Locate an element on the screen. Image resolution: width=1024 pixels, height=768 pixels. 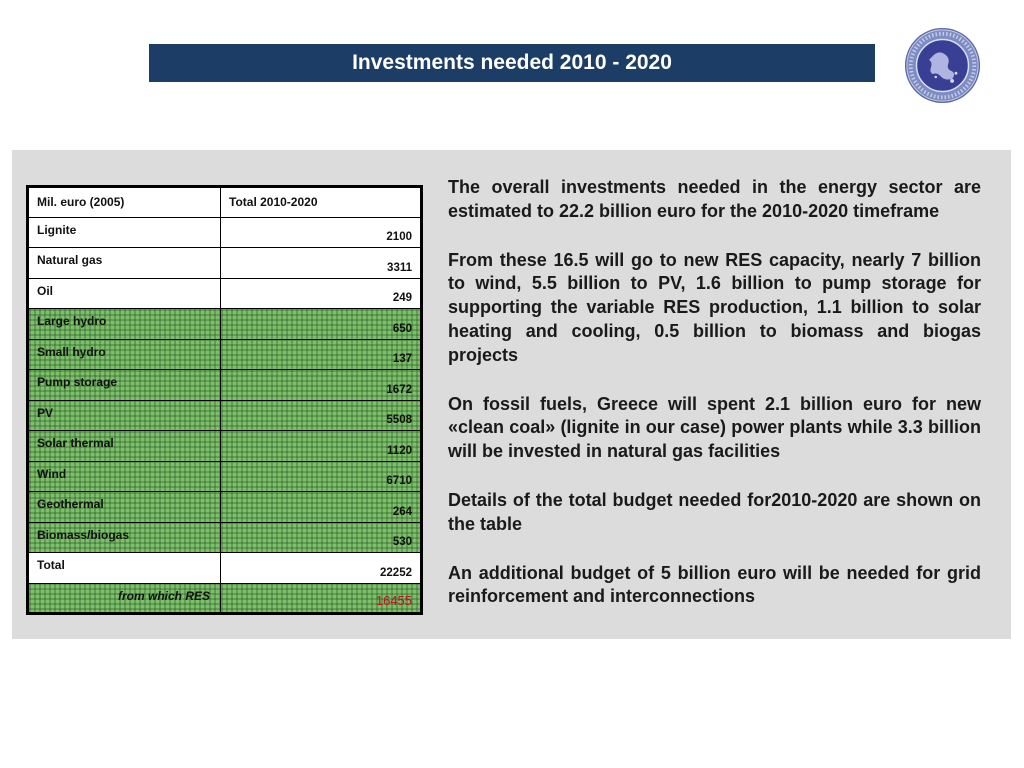
row-label: Lignite is located at coordinates (124, 232).